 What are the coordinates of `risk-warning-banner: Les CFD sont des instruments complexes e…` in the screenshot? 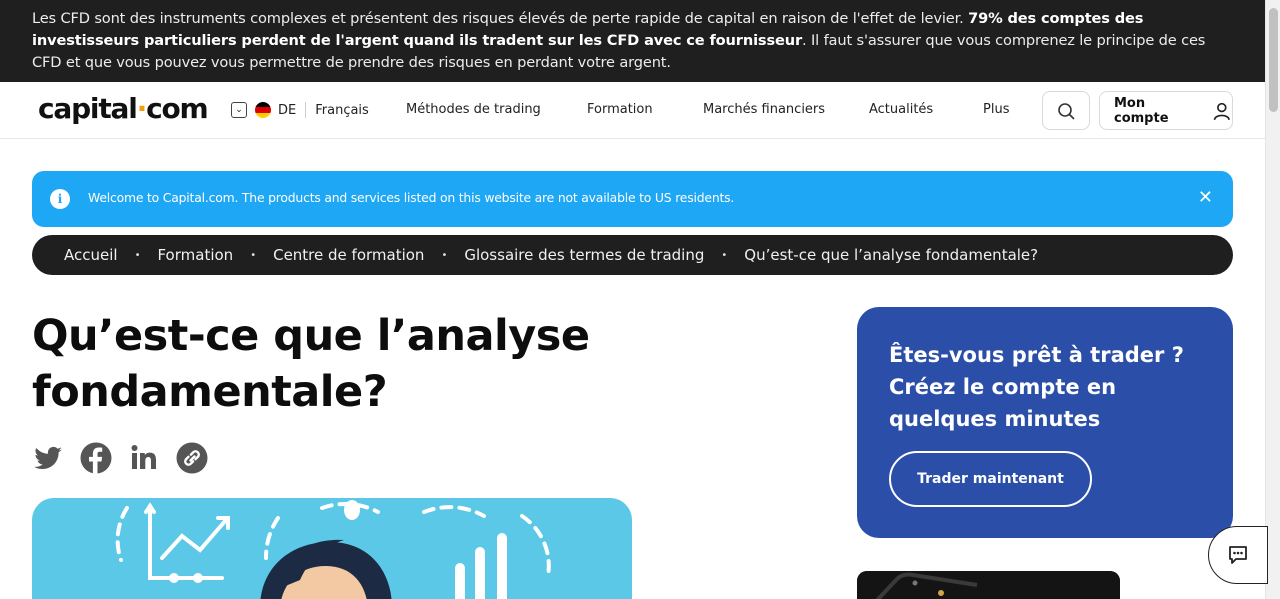 It's located at (632, 41).